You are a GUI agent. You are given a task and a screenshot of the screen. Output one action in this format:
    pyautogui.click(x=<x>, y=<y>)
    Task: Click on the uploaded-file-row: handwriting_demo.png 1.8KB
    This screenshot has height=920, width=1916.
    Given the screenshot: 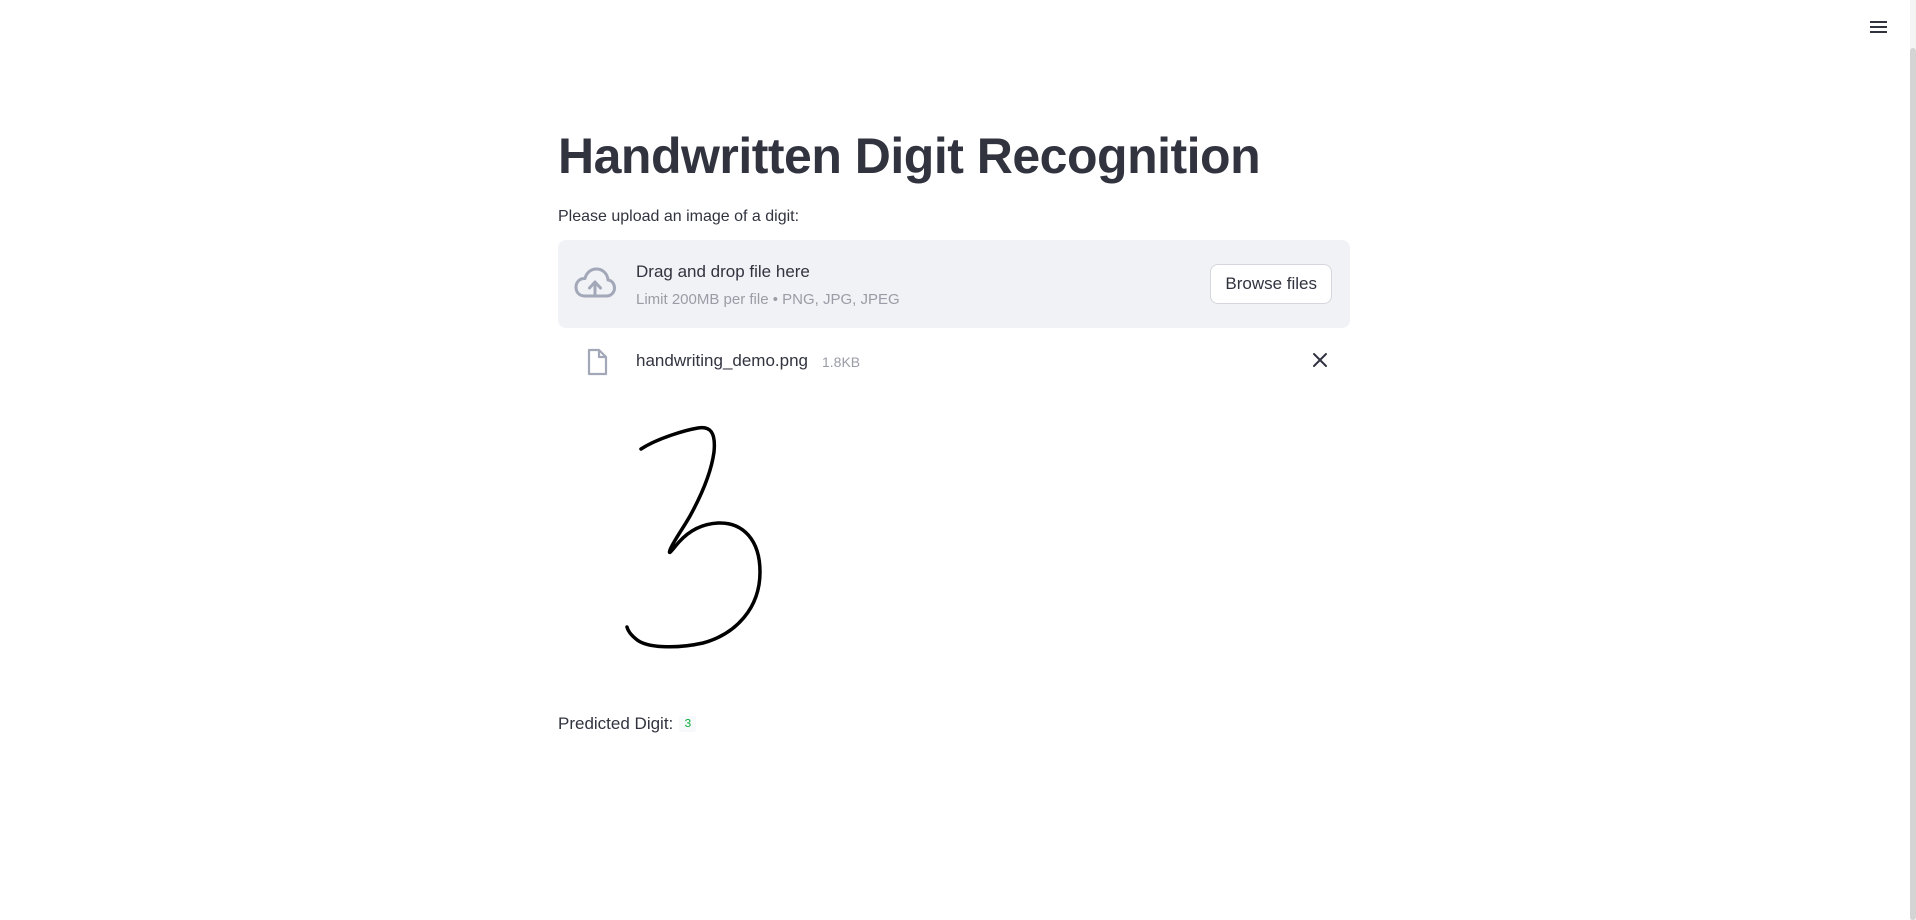 What is the action you would take?
    pyautogui.click(x=954, y=362)
    